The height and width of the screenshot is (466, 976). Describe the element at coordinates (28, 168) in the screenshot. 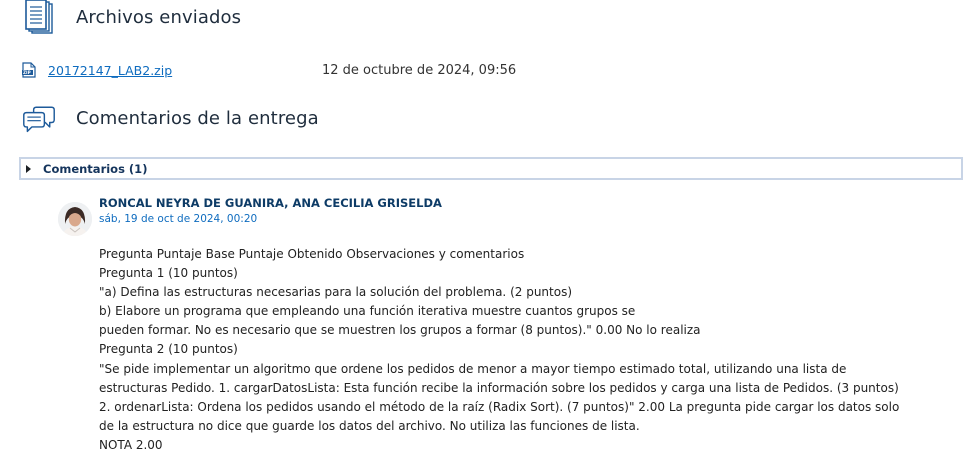

I see `caret-right-icon` at that location.